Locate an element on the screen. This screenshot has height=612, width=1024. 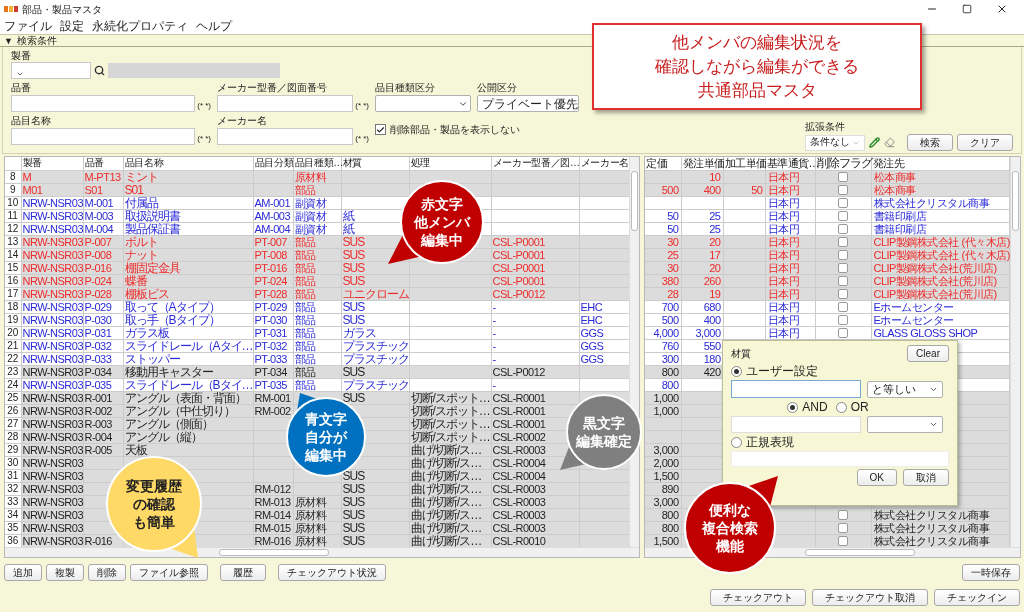
close-icon is located at coordinates (1002, 9).